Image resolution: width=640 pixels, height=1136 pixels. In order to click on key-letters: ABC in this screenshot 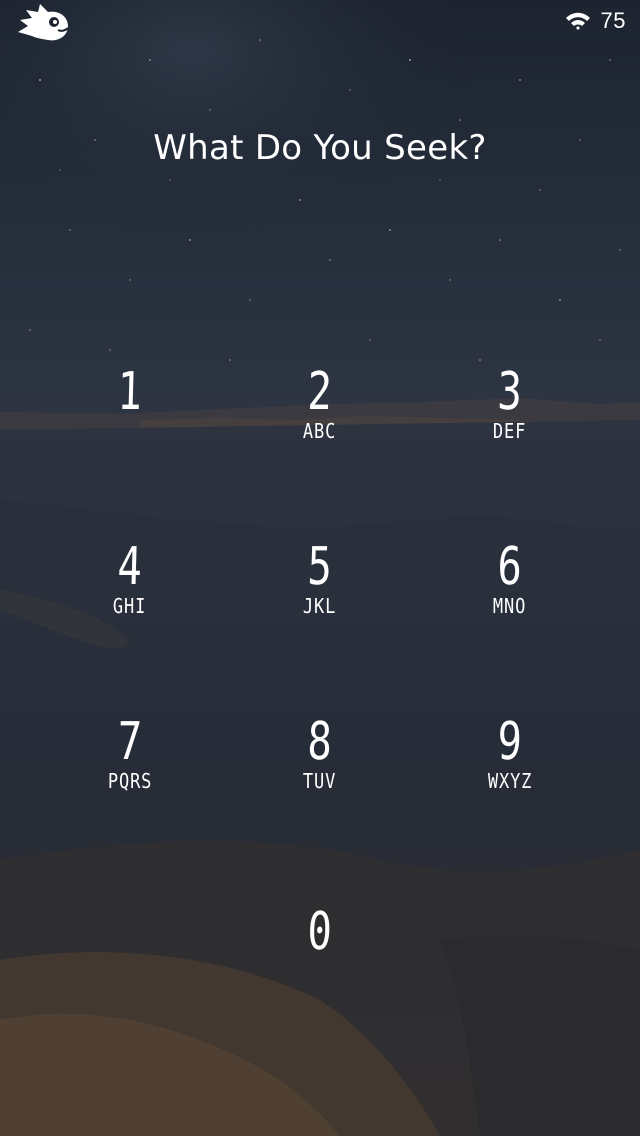, I will do `click(320, 431)`.